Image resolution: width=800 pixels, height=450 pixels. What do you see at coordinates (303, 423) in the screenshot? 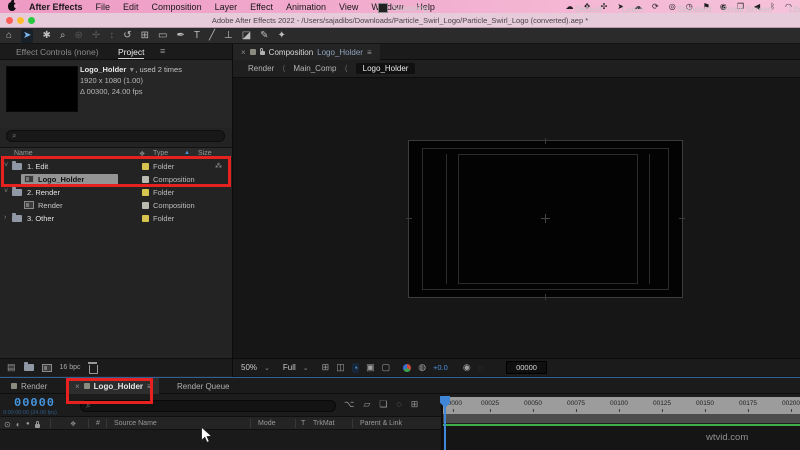
I see `column-t: T` at bounding box center [303, 423].